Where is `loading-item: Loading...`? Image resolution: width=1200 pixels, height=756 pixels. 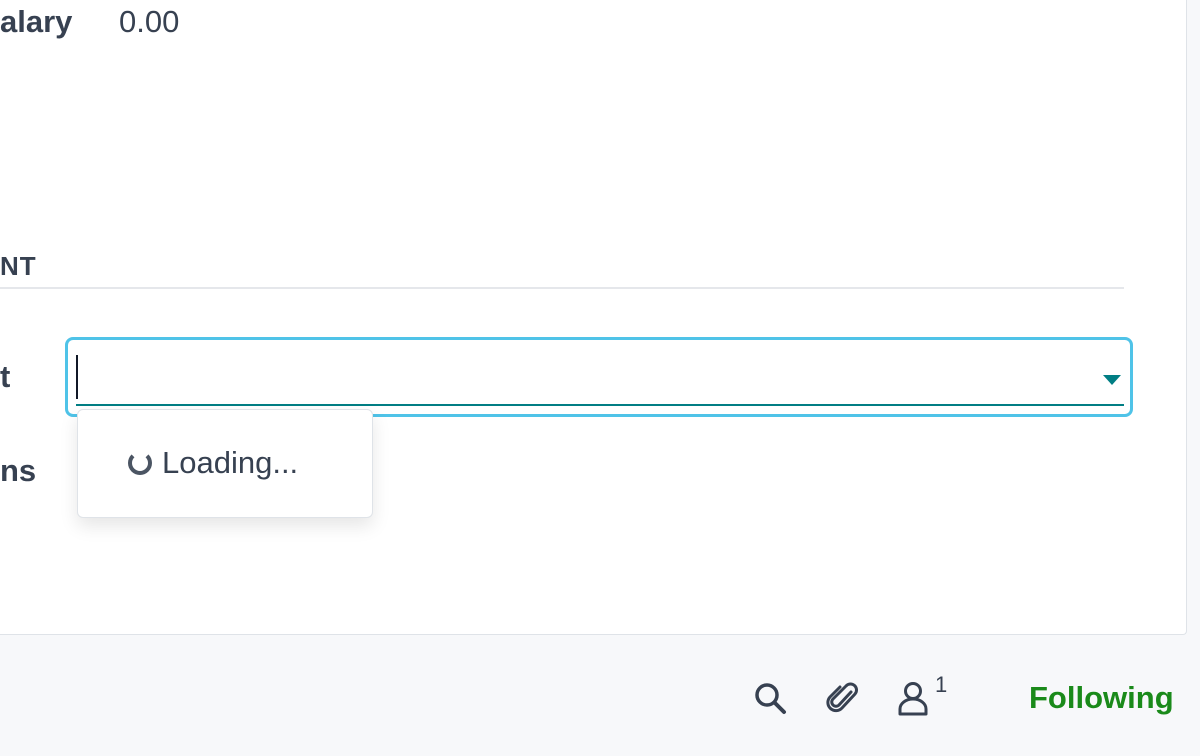
loading-item: Loading... is located at coordinates (213, 462).